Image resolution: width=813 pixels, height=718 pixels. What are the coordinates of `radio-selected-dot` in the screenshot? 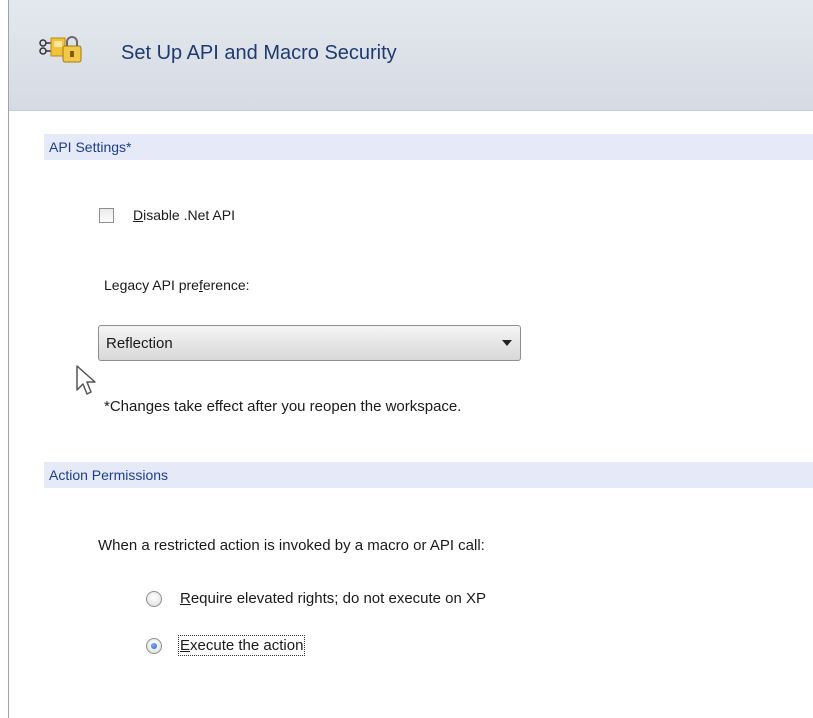 It's located at (154, 646).